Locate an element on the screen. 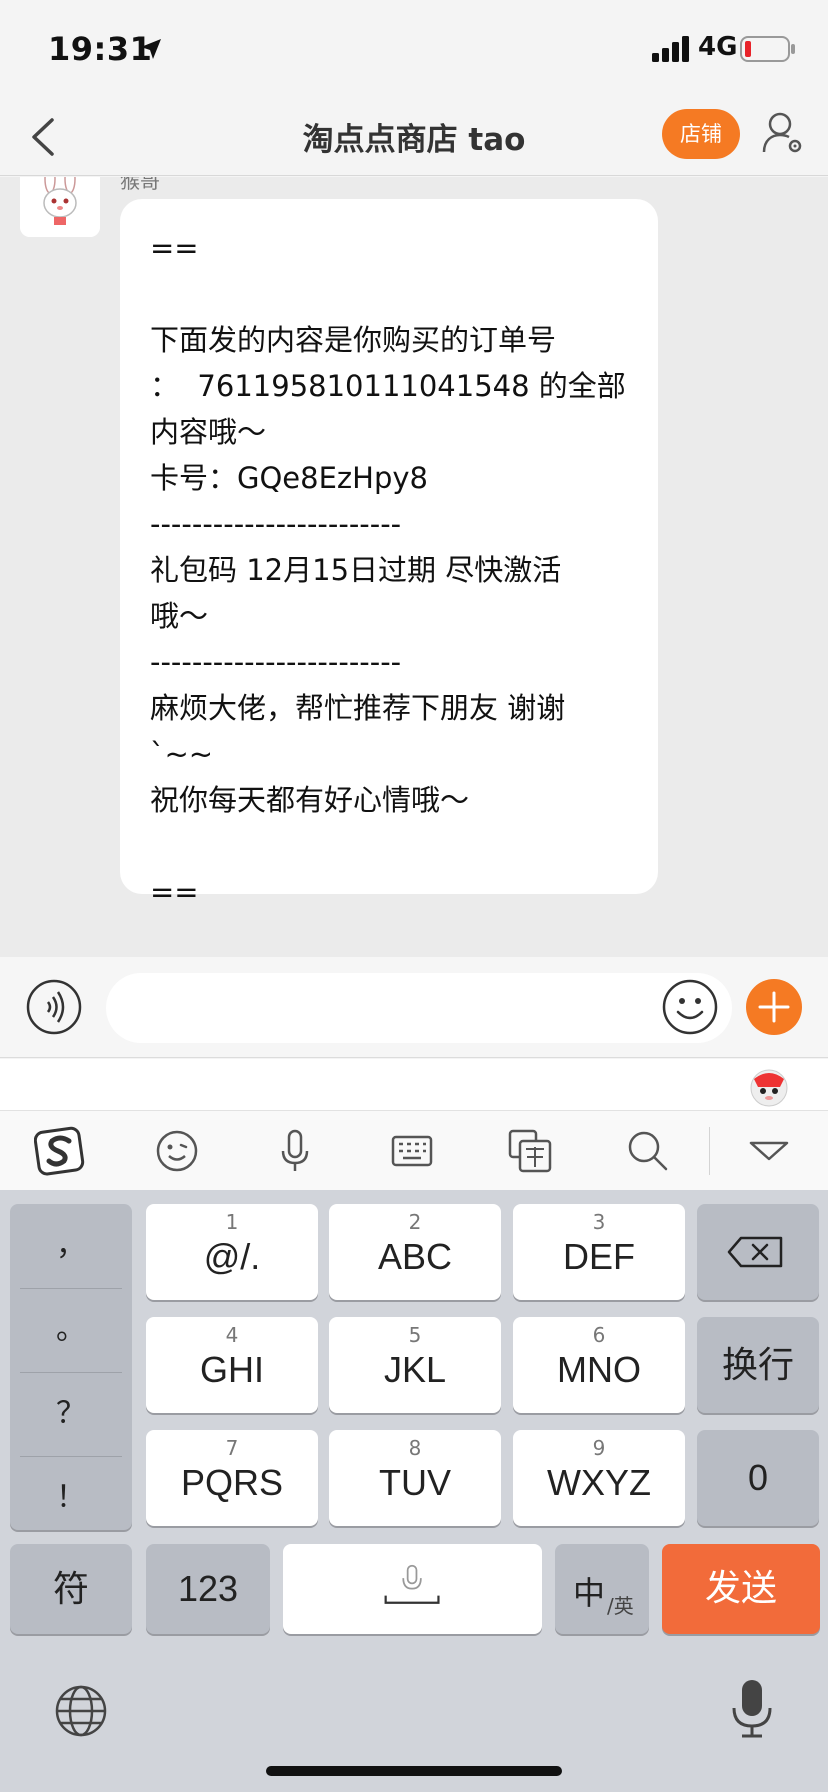 This screenshot has height=1792, width=828. translate-icon is located at coordinates (530, 1151).